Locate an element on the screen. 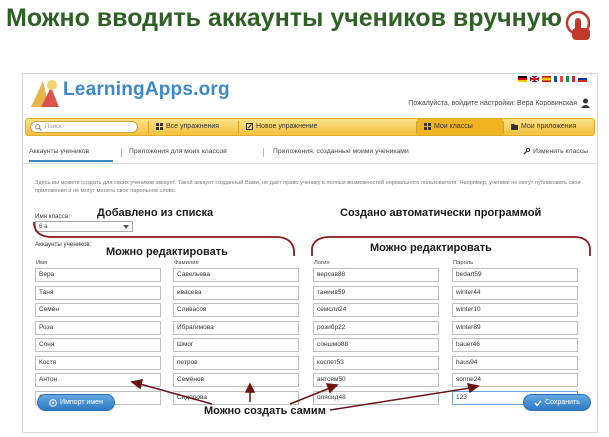 This screenshot has height=437, width=609. user-icon is located at coordinates (585, 103).